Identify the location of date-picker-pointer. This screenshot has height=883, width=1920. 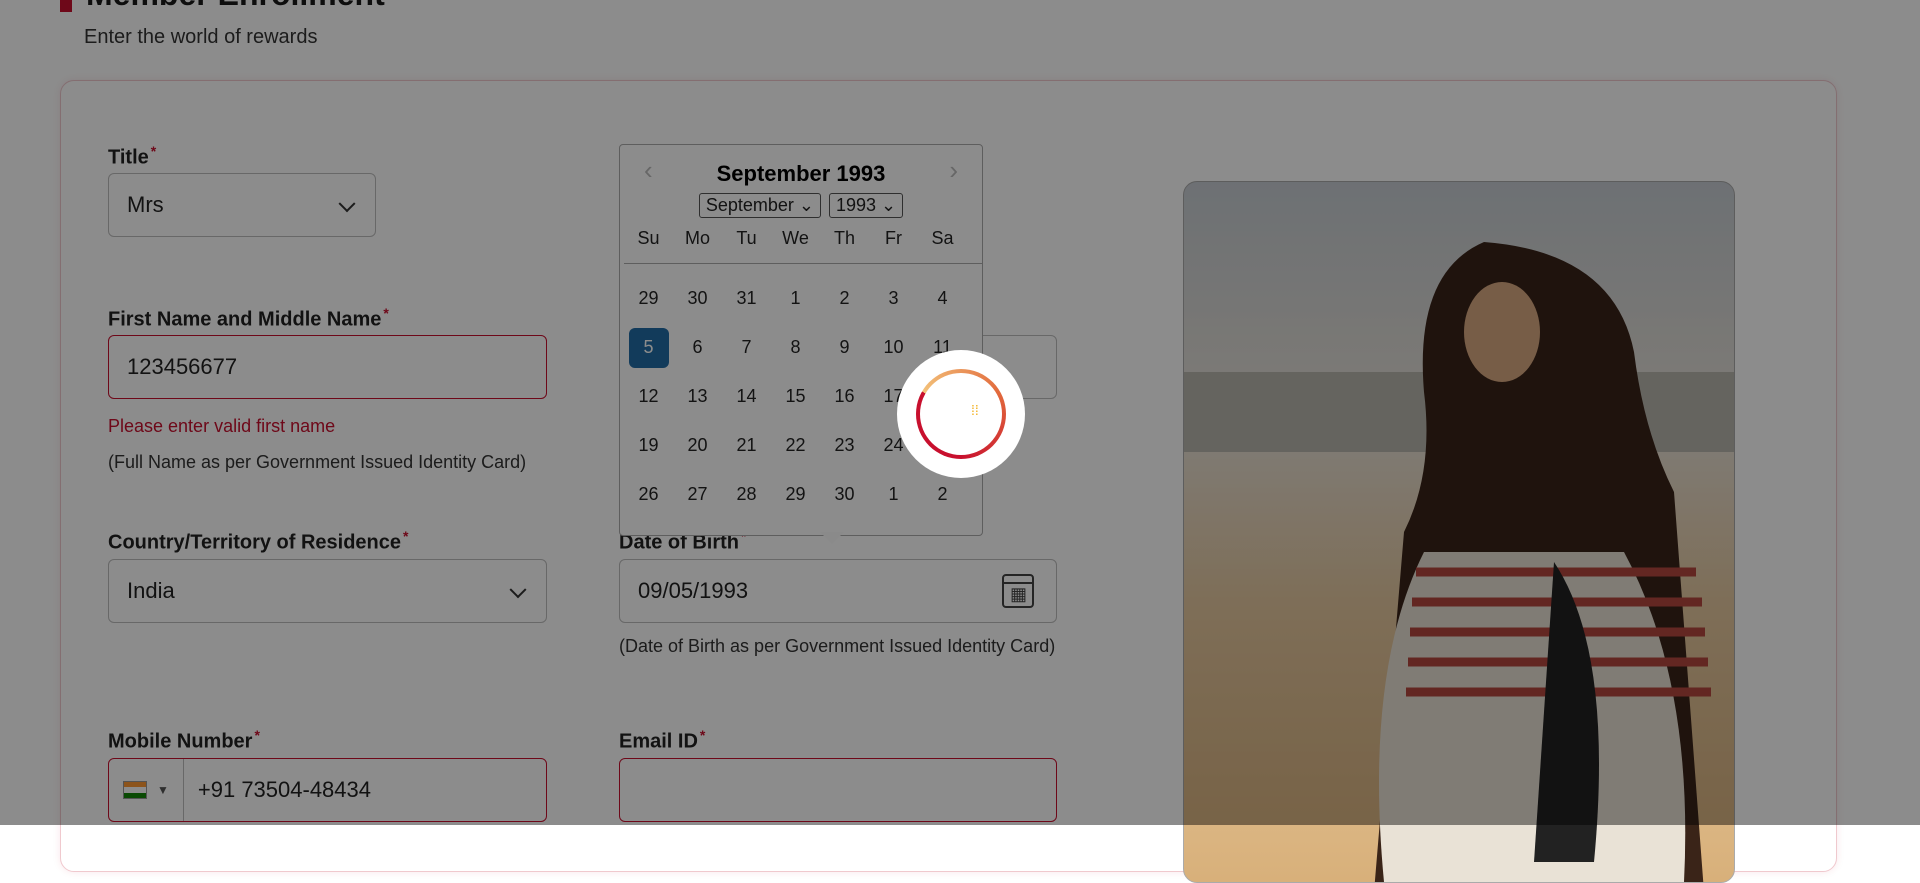
(832, 538).